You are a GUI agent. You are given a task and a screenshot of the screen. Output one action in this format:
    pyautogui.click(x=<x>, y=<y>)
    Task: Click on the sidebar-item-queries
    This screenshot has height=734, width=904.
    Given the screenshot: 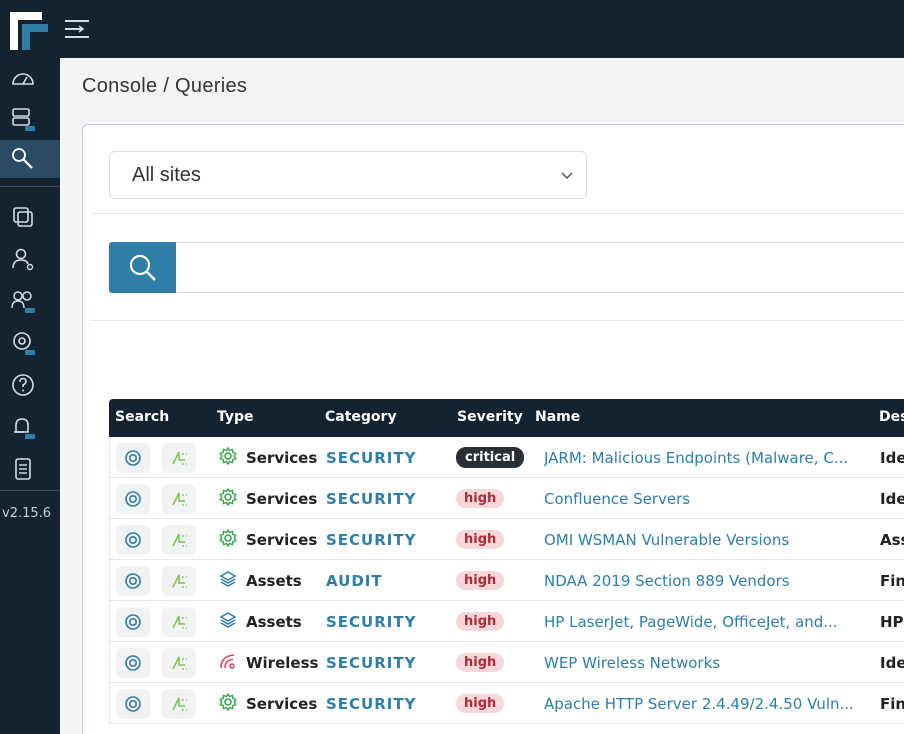 What is the action you would take?
    pyautogui.click(x=30, y=159)
    